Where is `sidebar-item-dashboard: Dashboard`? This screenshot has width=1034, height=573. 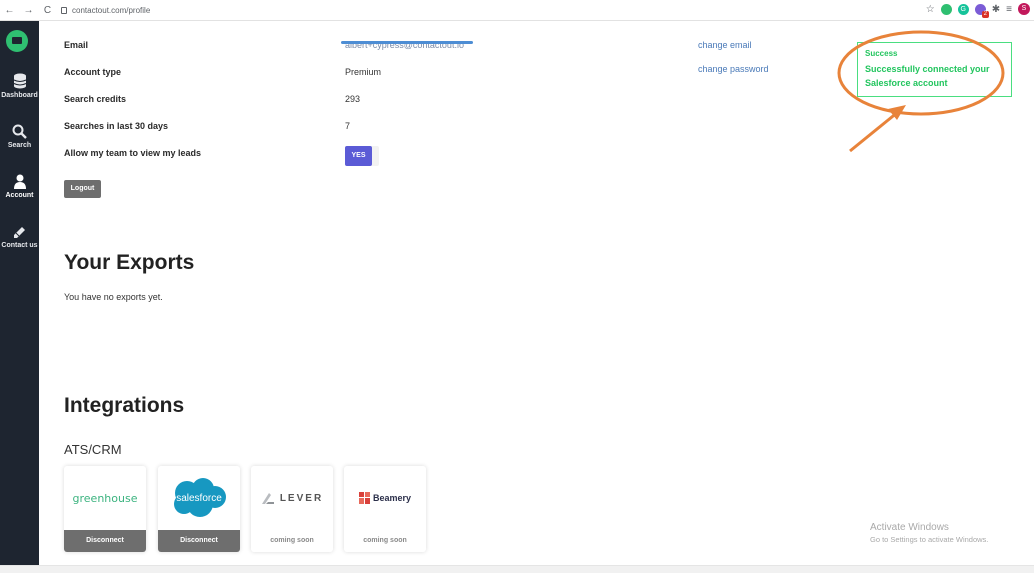
sidebar-item-dashboard: Dashboard is located at coordinates (19, 86).